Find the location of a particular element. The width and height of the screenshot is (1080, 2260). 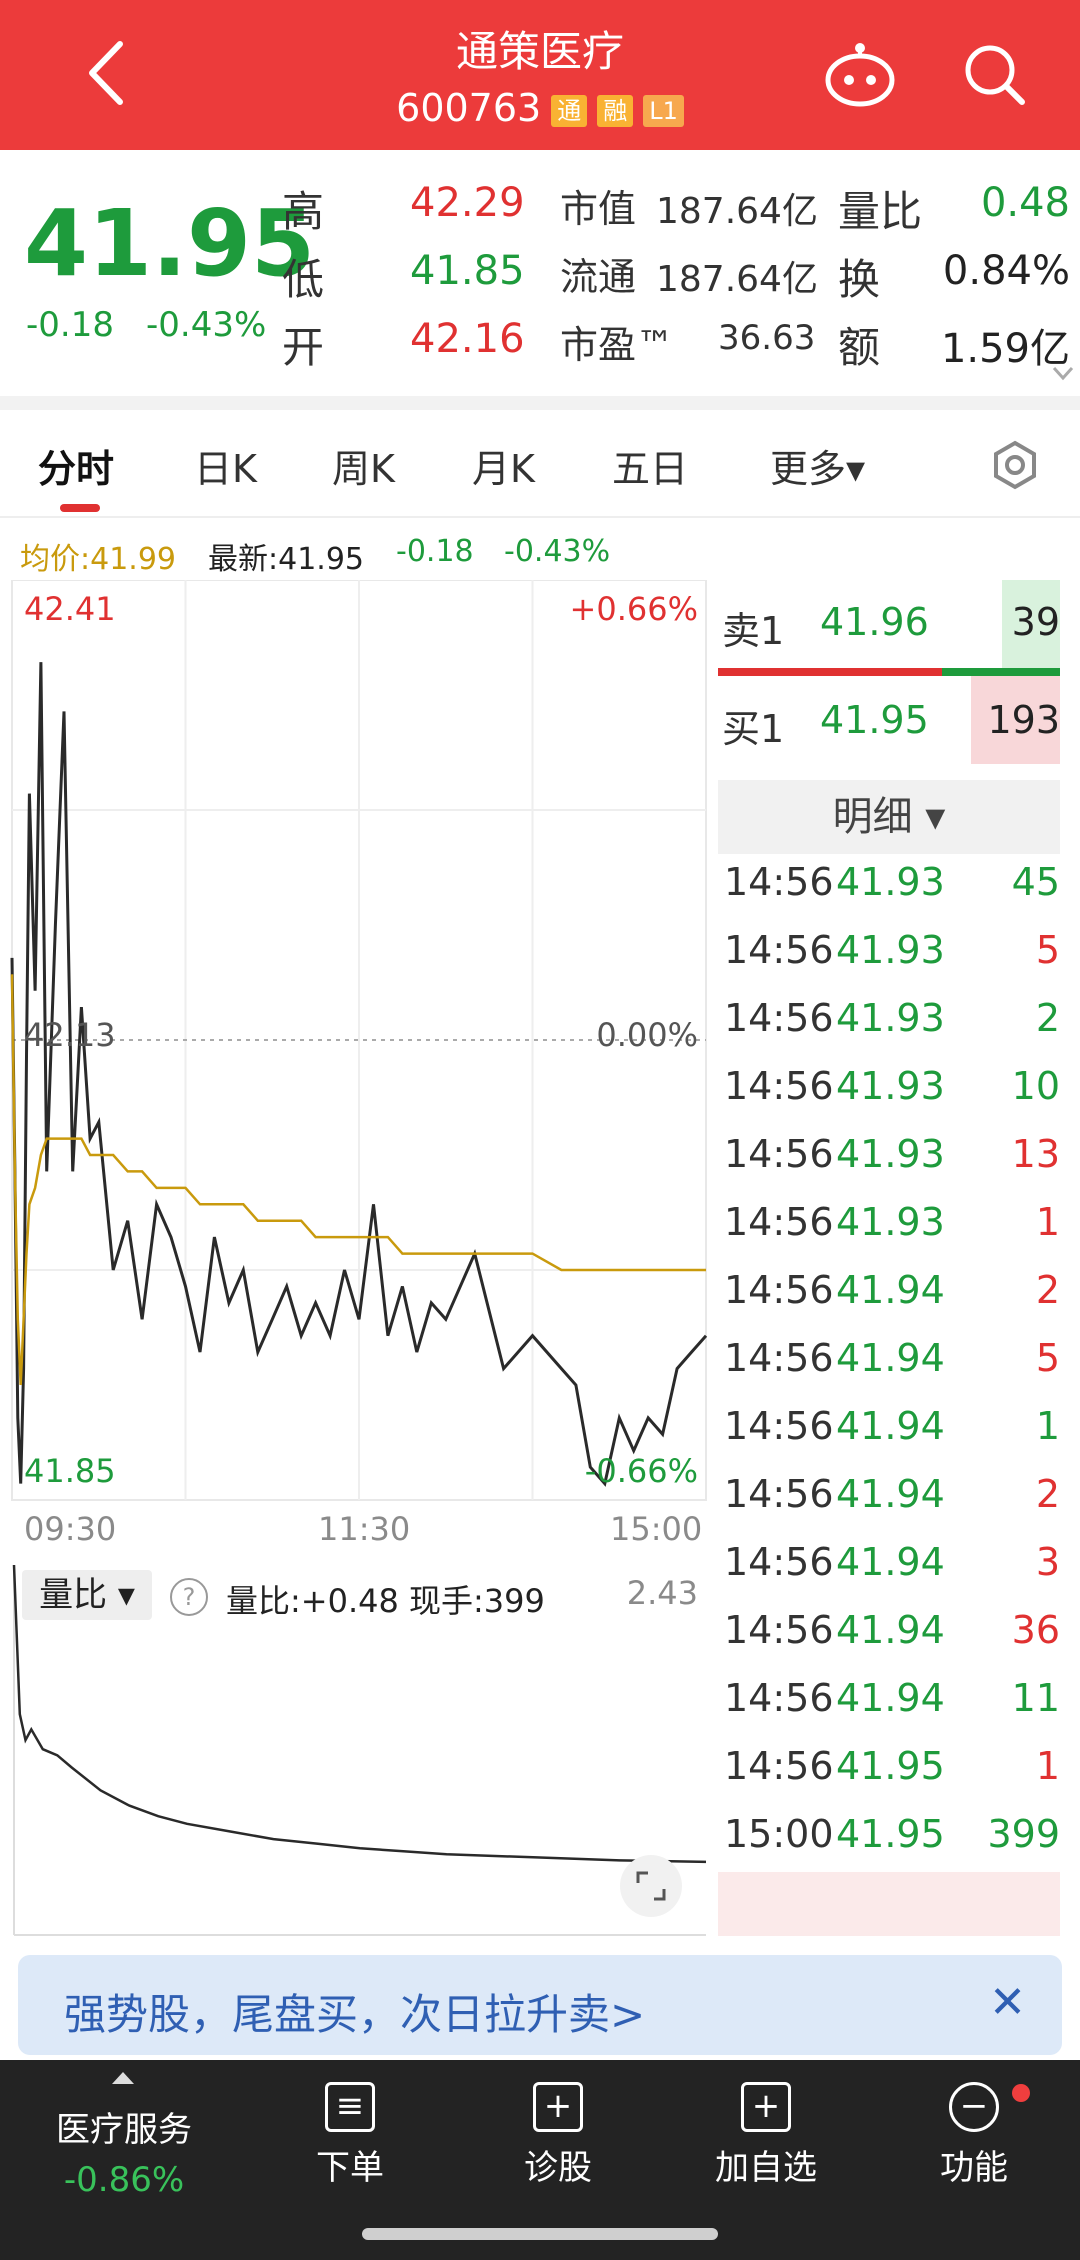

nav-order: ≡ 下单 is located at coordinates (350, 2135).